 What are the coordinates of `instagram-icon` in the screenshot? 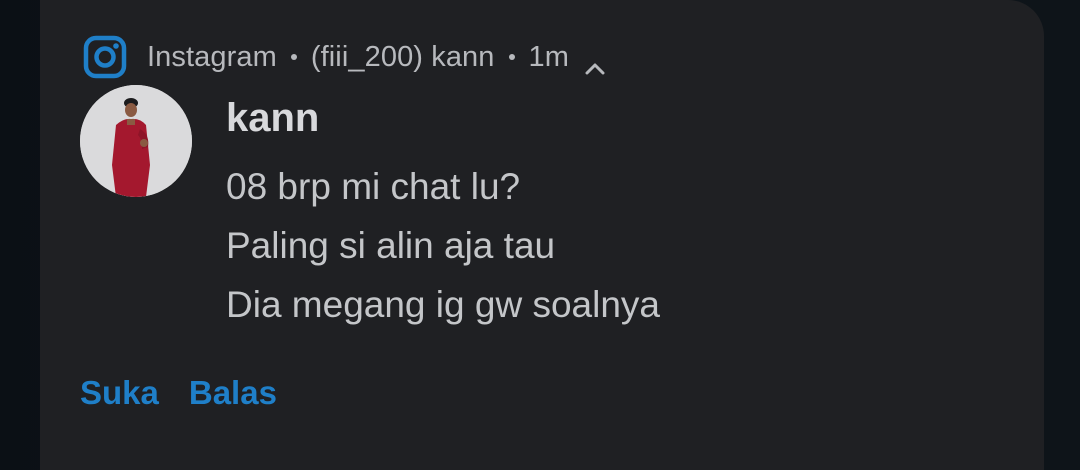 It's located at (105, 57).